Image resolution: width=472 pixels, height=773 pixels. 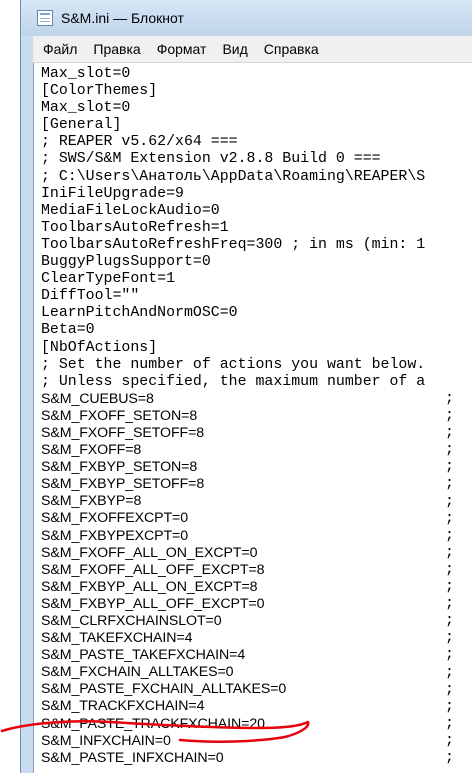 What do you see at coordinates (81, 125) in the screenshot?
I see `text-line: [General]` at bounding box center [81, 125].